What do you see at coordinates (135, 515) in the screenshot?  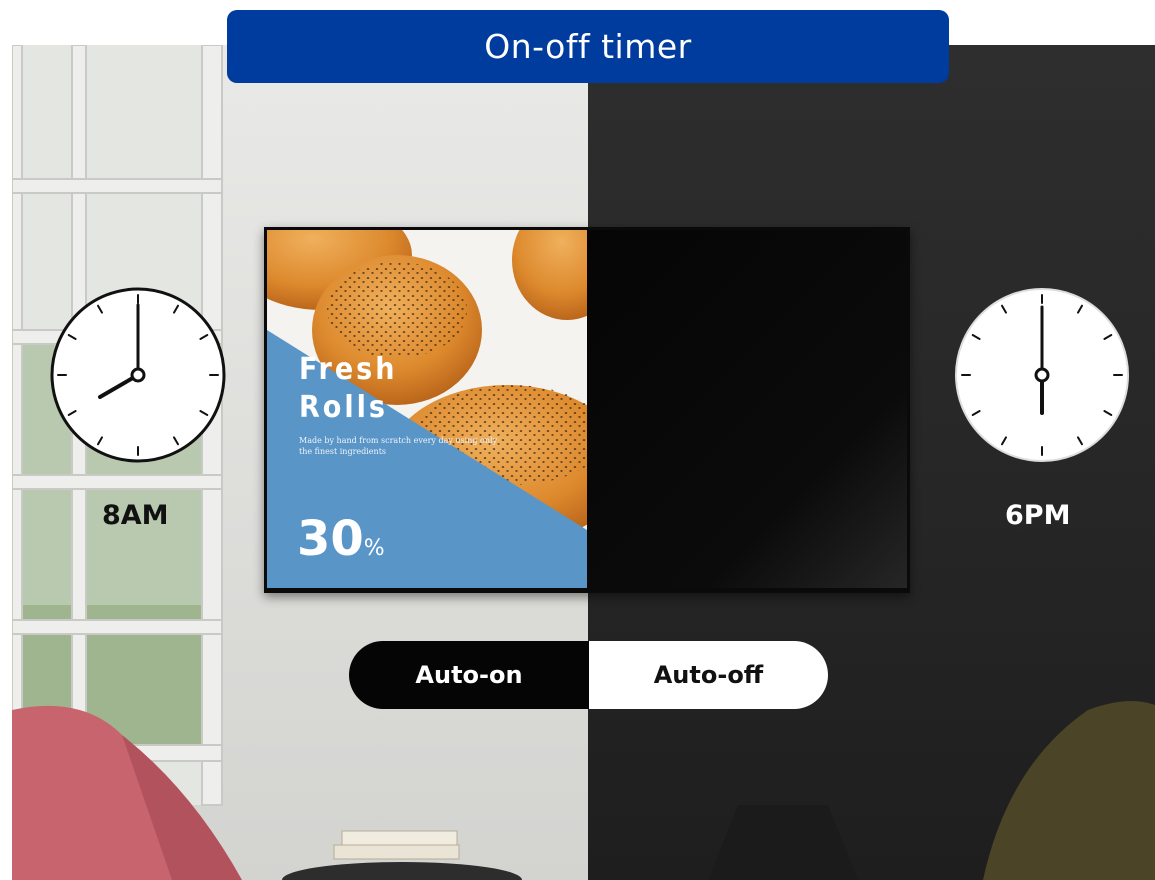 I see `on-time-label: 8AM` at bounding box center [135, 515].